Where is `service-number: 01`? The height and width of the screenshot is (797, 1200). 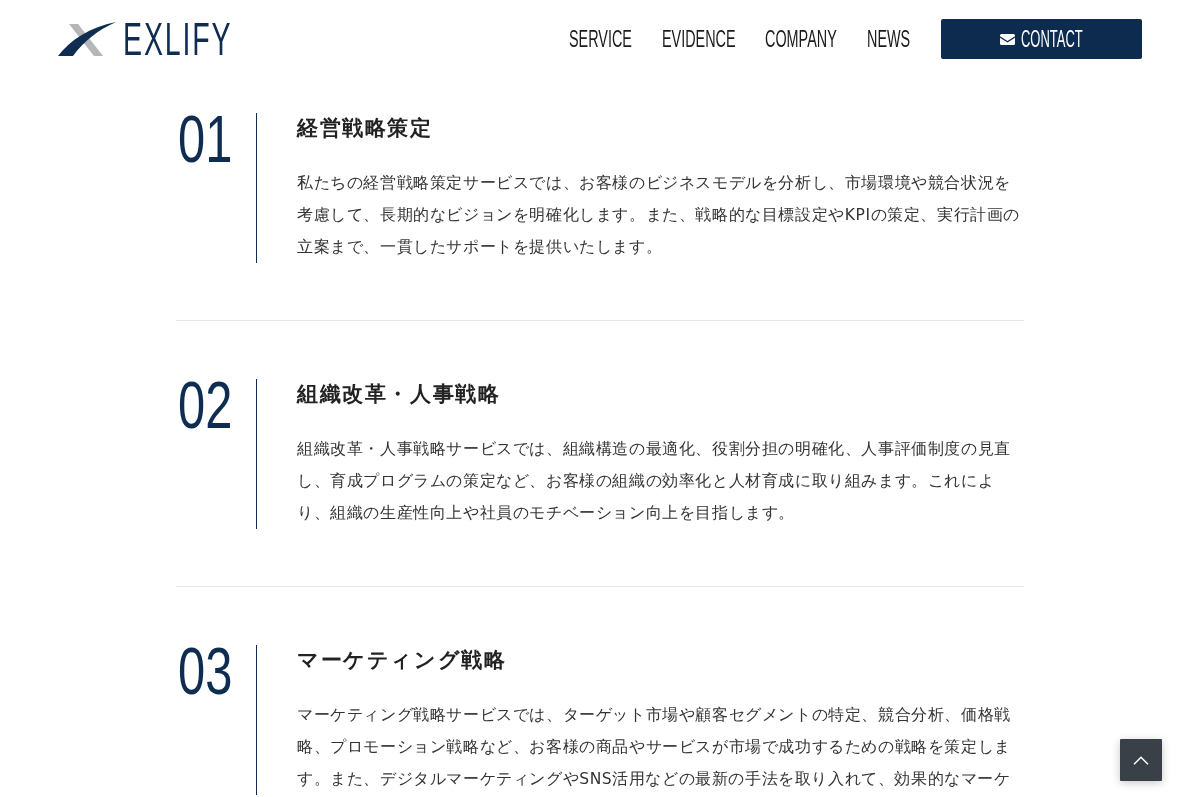 service-number: 01 is located at coordinates (205, 139).